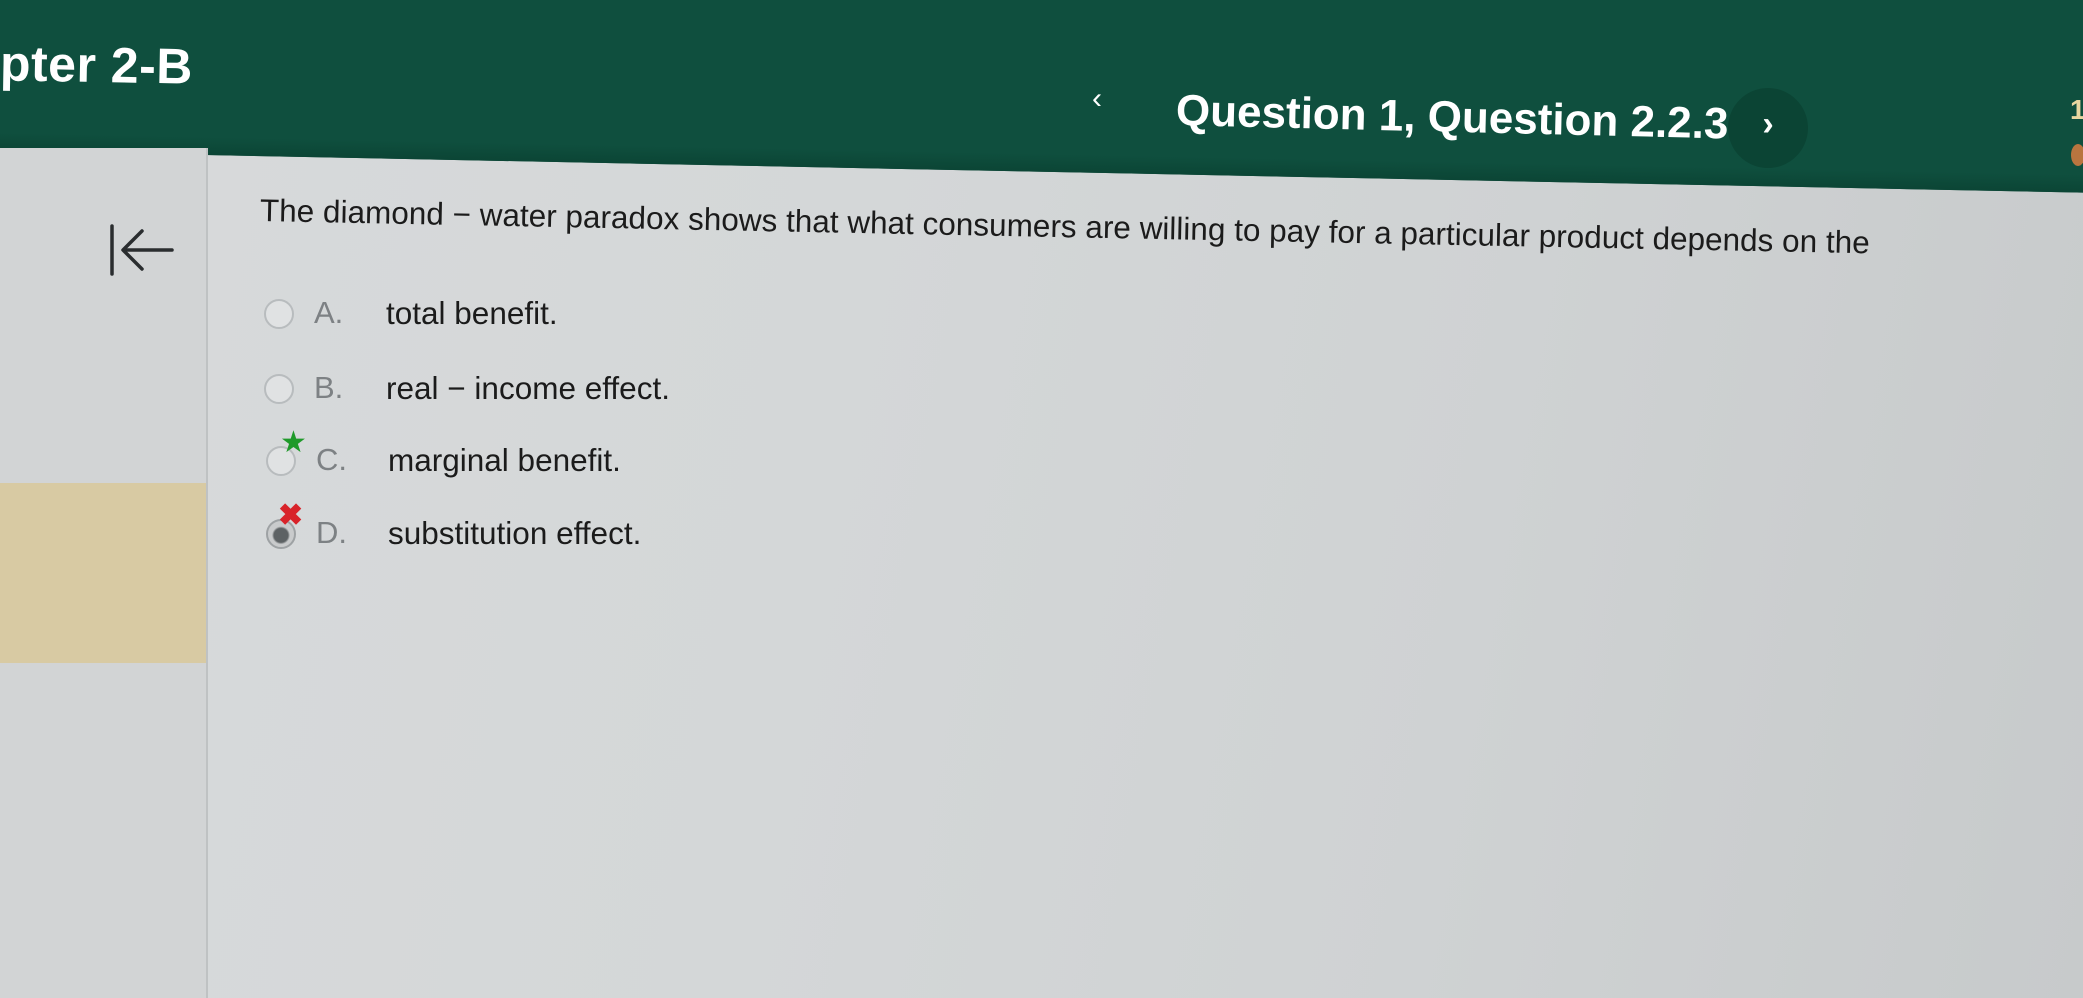 This screenshot has width=2083, height=998. I want to click on previous-question-chevron-icon: ‹, so click(1104, 99).